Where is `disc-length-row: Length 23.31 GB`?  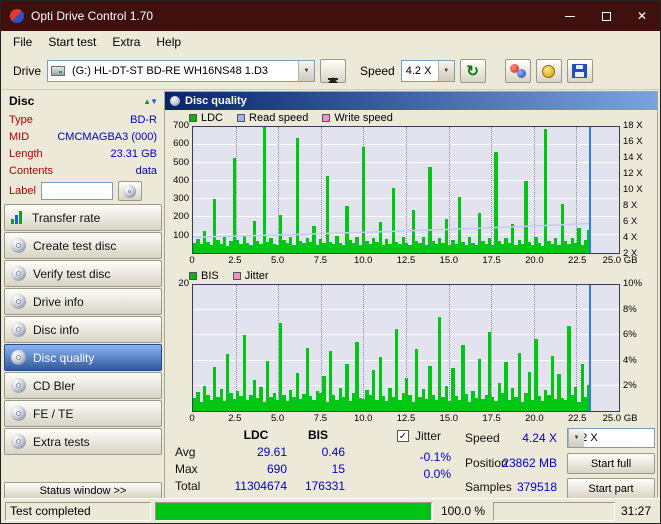 disc-length-row: Length 23.31 GB is located at coordinates (83, 153).